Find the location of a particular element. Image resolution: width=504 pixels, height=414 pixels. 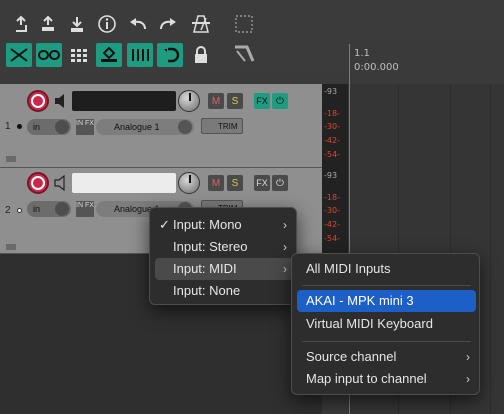

menu-item-all-midi-inputs: All MIDI Inputs is located at coordinates (386, 269).